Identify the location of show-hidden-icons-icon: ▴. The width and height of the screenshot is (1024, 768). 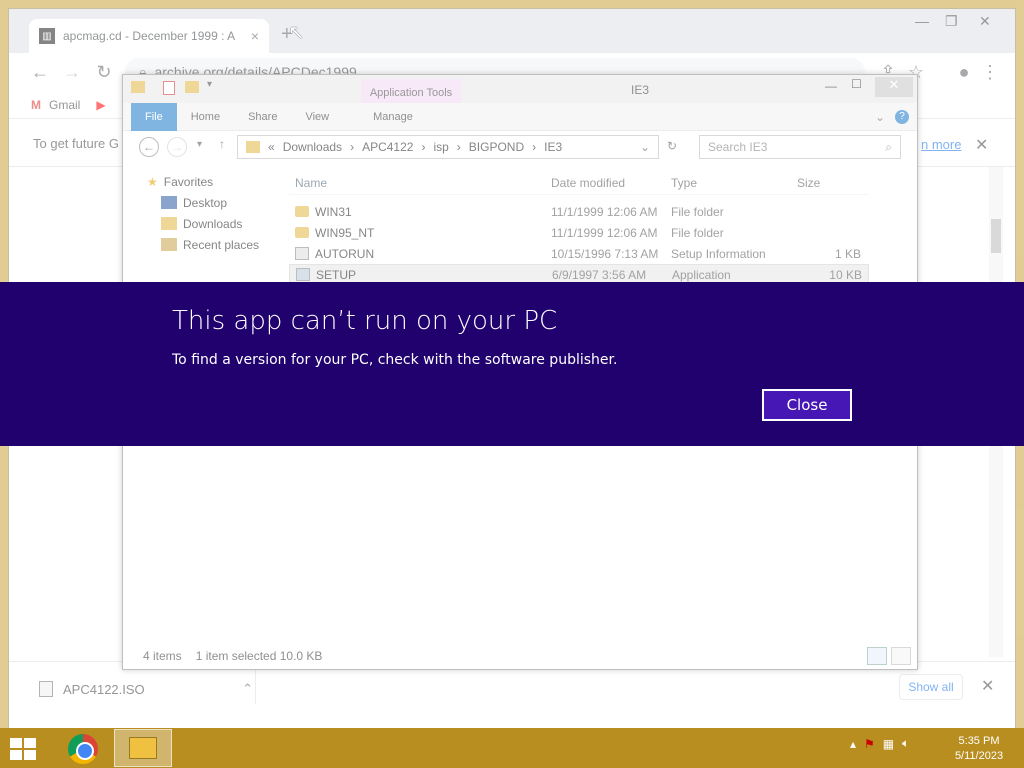
(853, 744).